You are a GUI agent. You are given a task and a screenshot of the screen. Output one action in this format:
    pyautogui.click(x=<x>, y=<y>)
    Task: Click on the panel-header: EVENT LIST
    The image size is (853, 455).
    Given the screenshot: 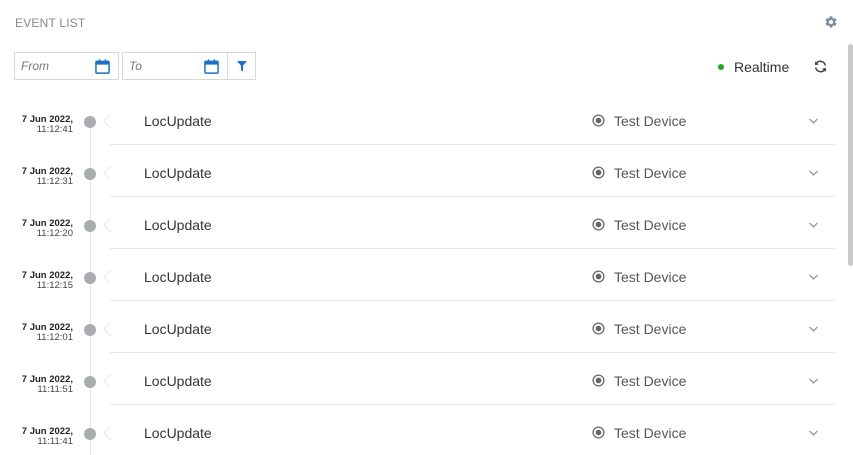 What is the action you would take?
    pyautogui.click(x=426, y=22)
    